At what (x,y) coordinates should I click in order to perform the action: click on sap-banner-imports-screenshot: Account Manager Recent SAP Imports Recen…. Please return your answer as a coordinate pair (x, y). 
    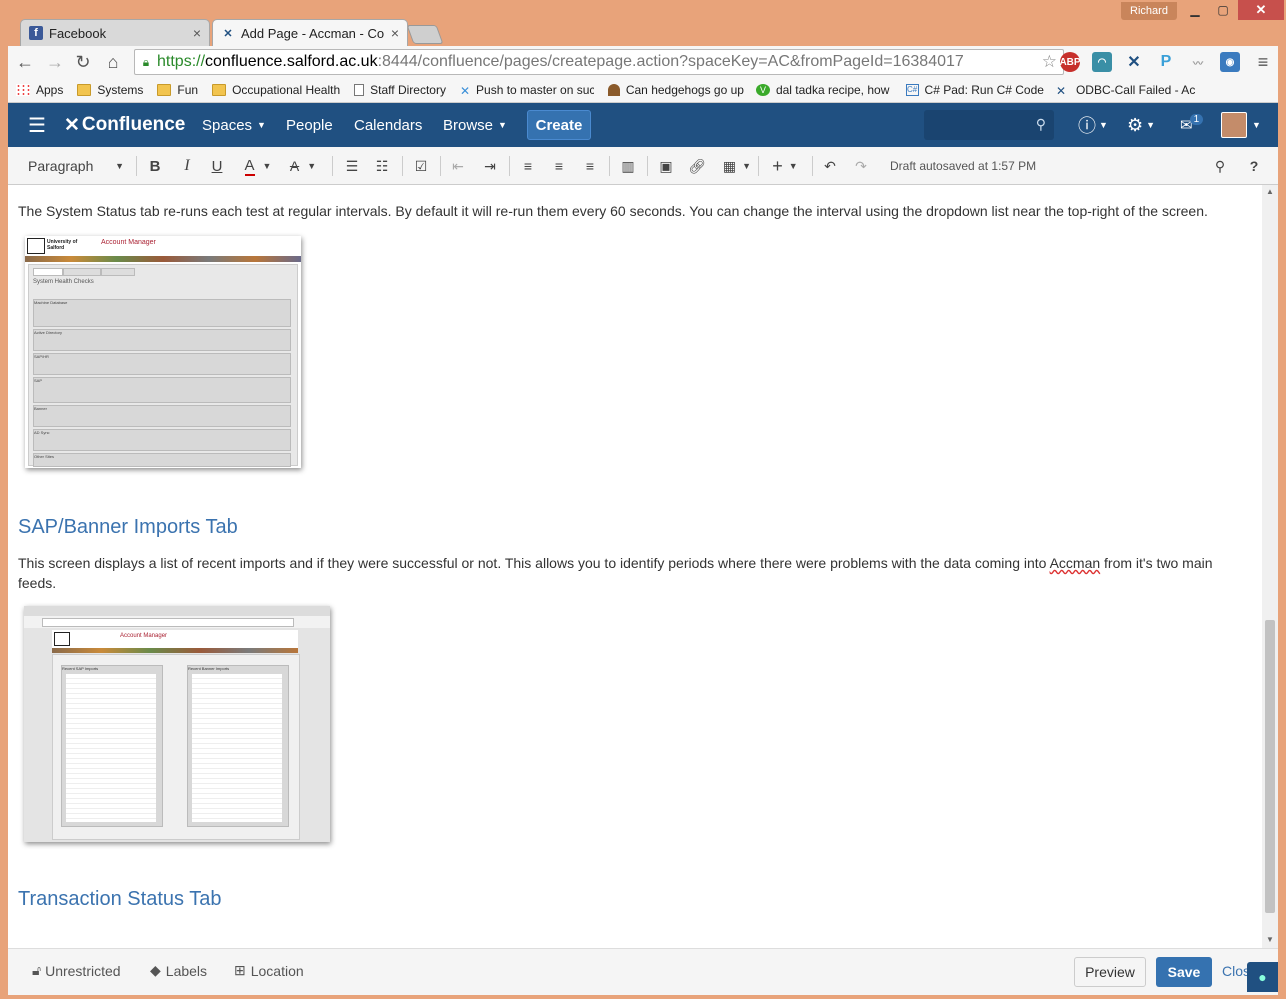
    Looking at the image, I should click on (177, 724).